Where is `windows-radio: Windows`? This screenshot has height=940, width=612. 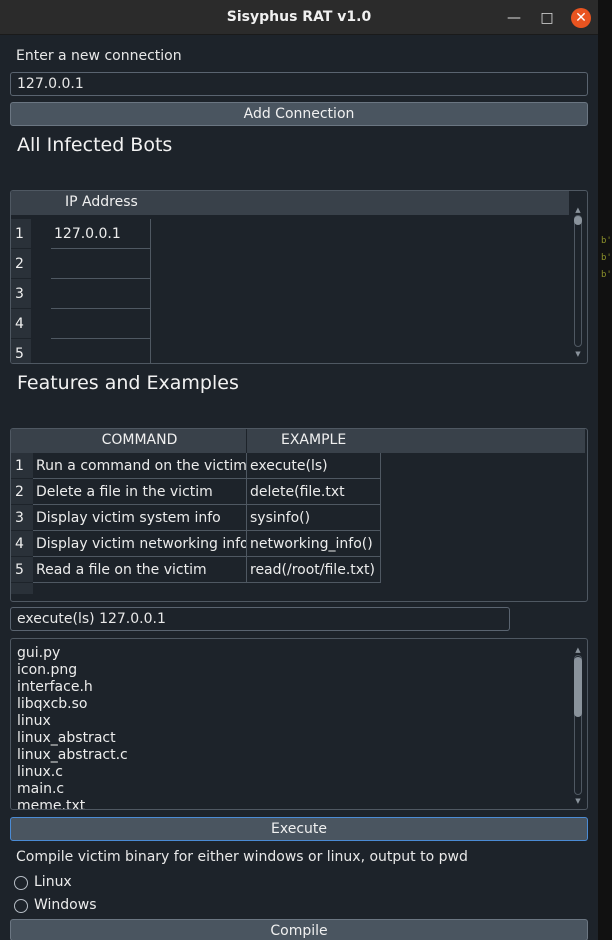
windows-radio: Windows is located at coordinates (64, 906).